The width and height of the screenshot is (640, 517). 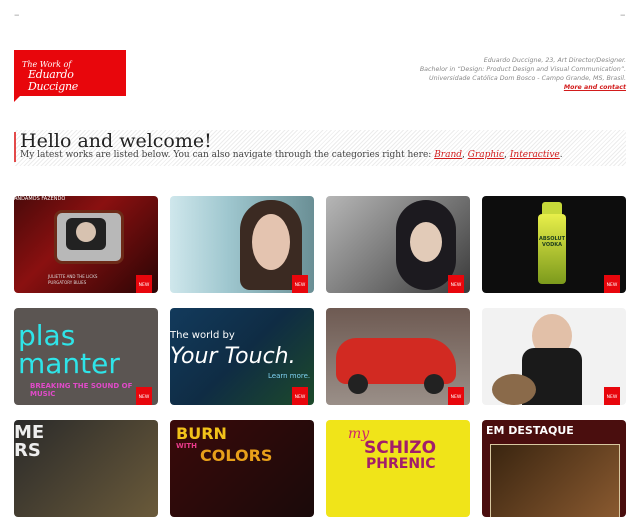 What do you see at coordinates (53, 80) in the screenshot?
I see `logo-line2: Eduardo Duccigne` at bounding box center [53, 80].